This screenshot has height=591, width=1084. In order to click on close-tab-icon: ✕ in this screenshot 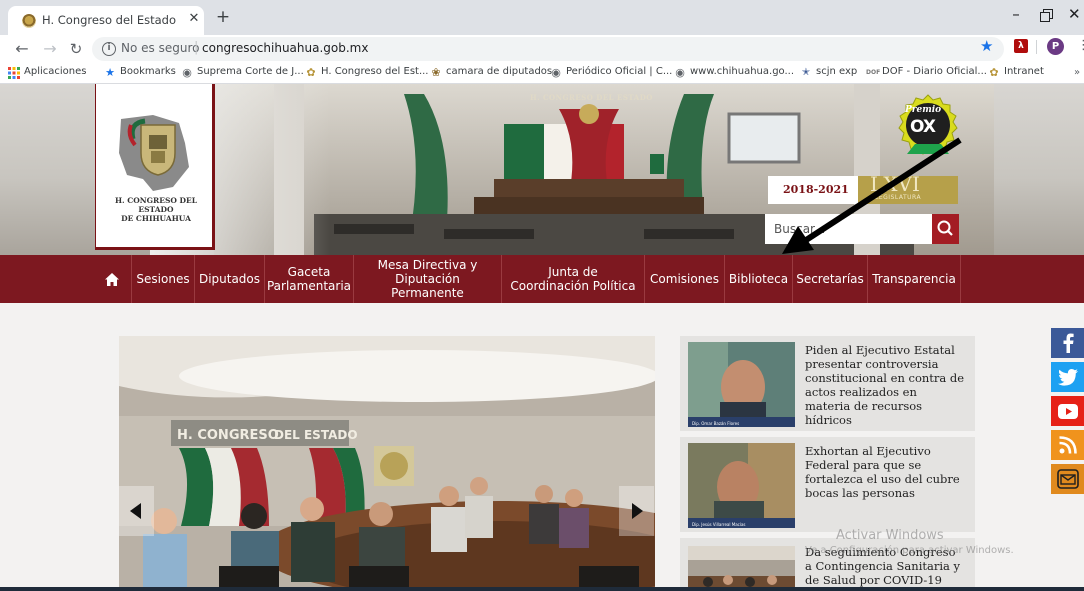, I will do `click(194, 19)`.